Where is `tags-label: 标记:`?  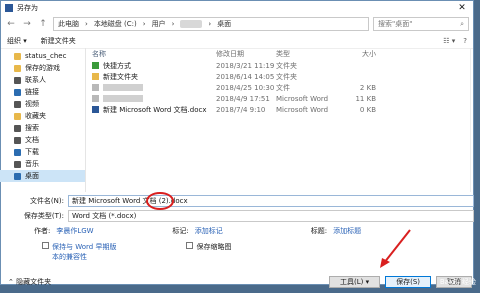 tags-label: 标记: is located at coordinates (180, 231).